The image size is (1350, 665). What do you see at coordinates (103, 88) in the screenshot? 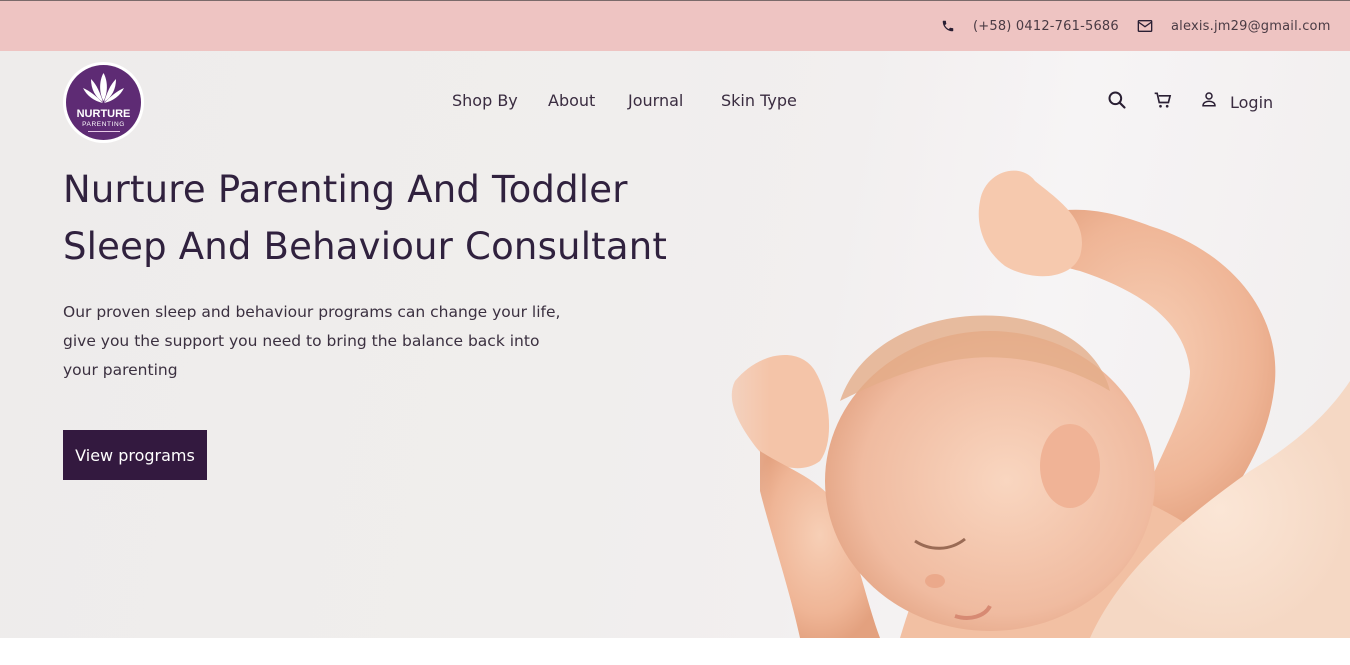
I see `lotus-icon` at bounding box center [103, 88].